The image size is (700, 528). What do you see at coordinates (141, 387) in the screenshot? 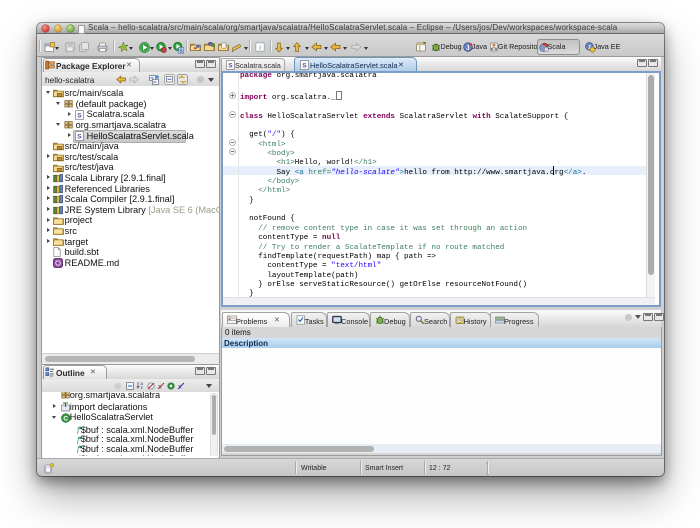
I see `svg-text: z` at bounding box center [141, 387].